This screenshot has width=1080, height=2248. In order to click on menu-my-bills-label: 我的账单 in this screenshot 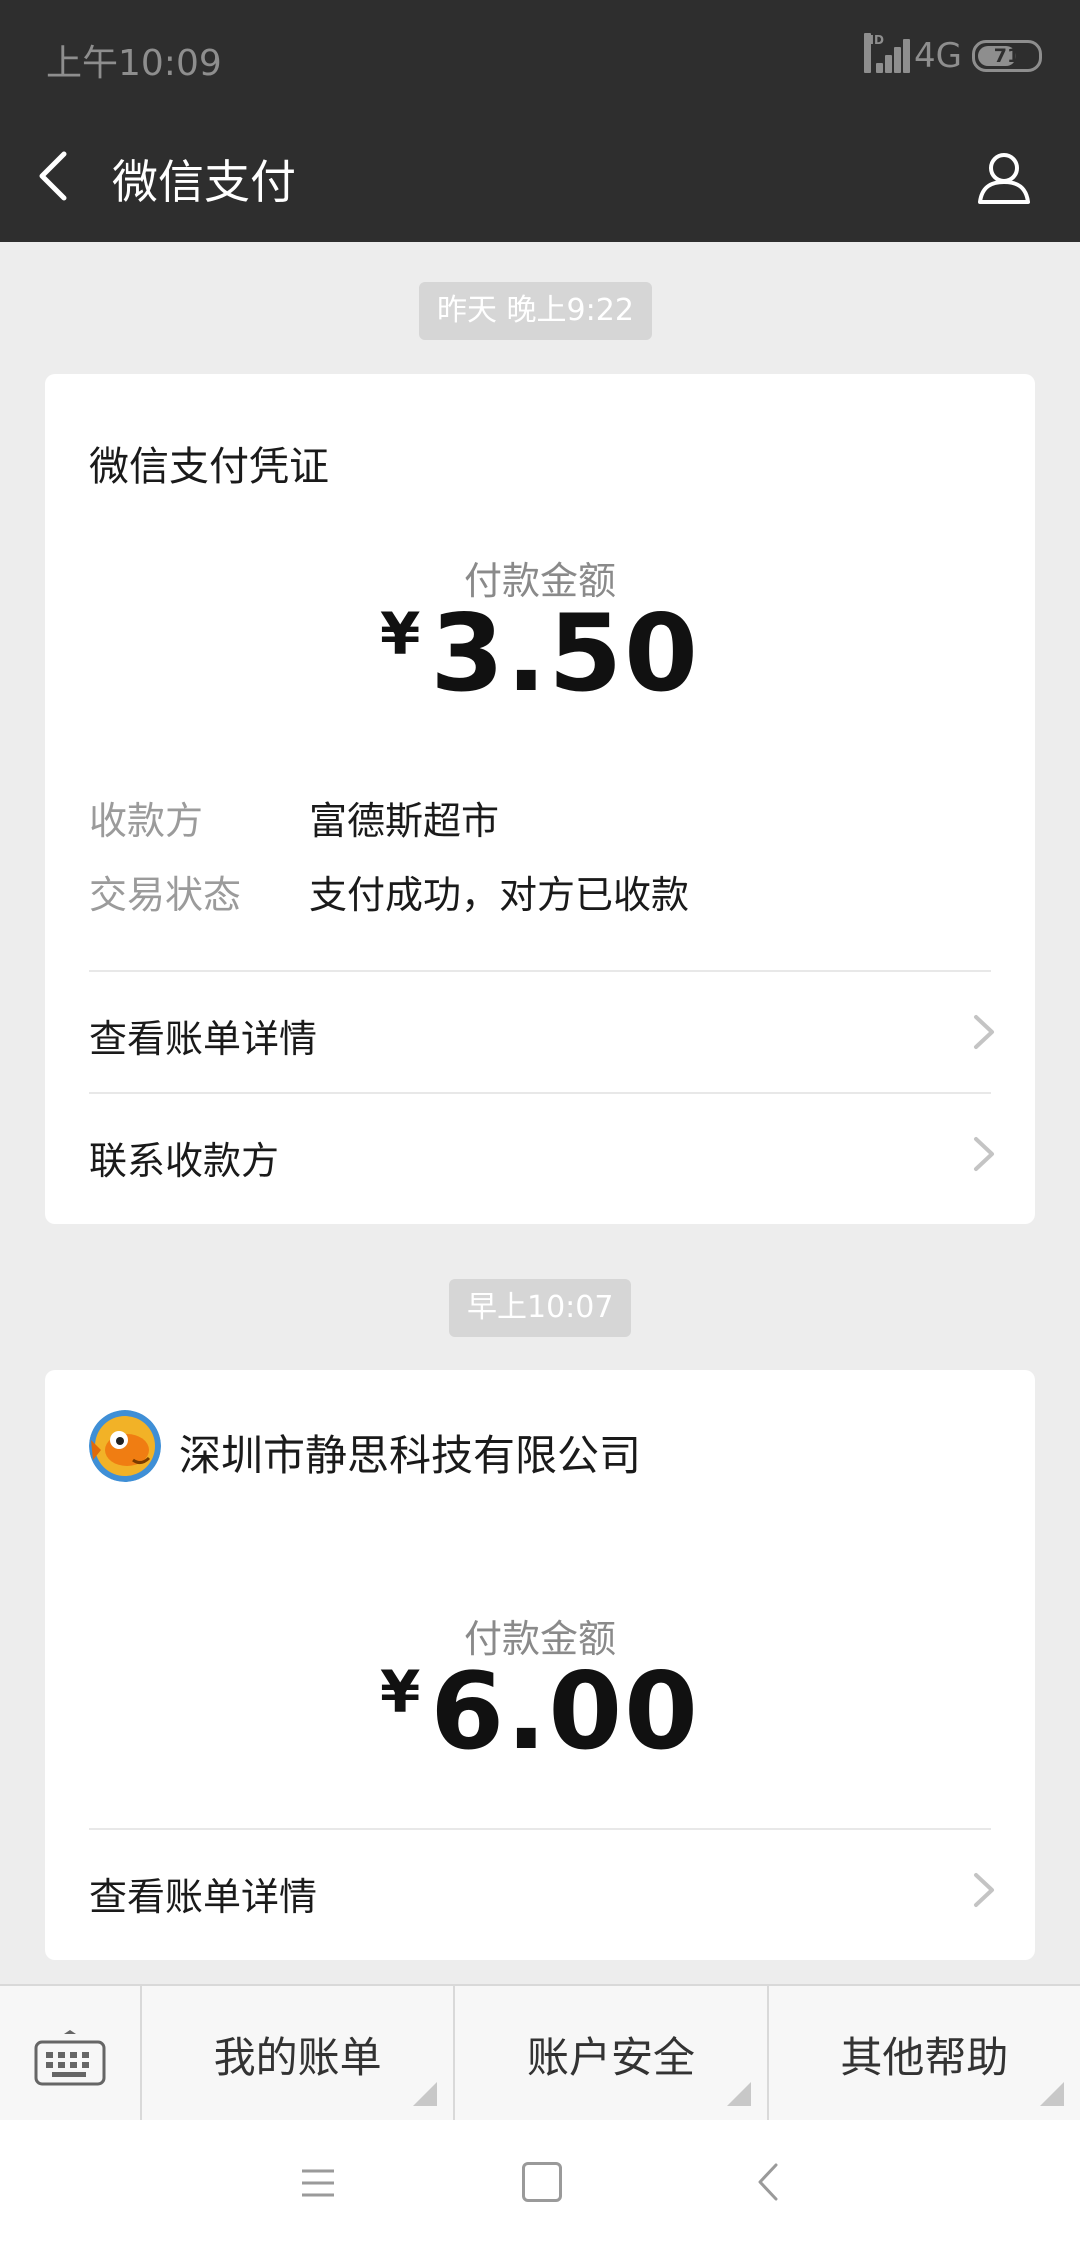, I will do `click(297, 2057)`.